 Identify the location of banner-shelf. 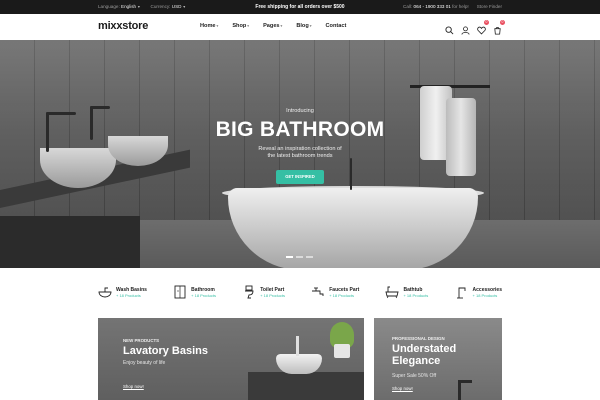
(306, 386).